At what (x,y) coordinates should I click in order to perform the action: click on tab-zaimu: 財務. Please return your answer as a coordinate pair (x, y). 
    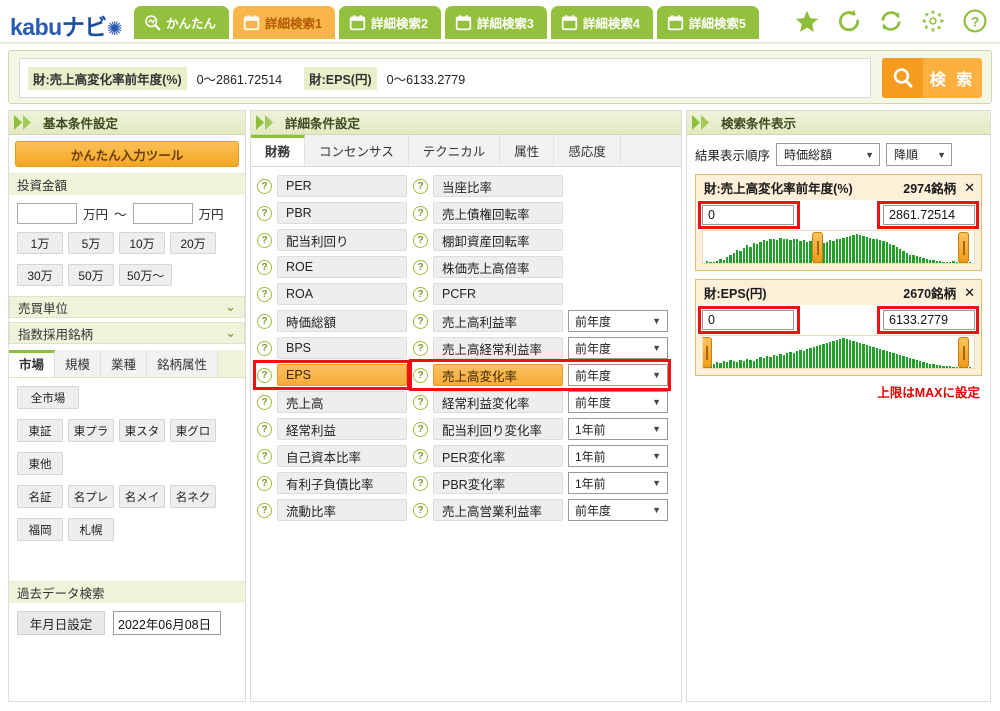
    Looking at the image, I should click on (278, 150).